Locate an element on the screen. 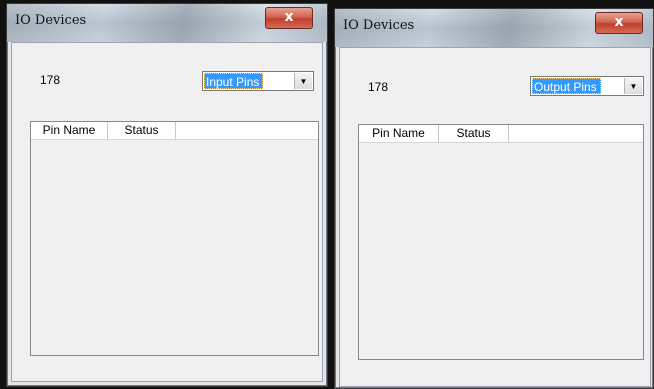 The width and height of the screenshot is (654, 389). pin-type-selected: Input Pins is located at coordinates (234, 81).